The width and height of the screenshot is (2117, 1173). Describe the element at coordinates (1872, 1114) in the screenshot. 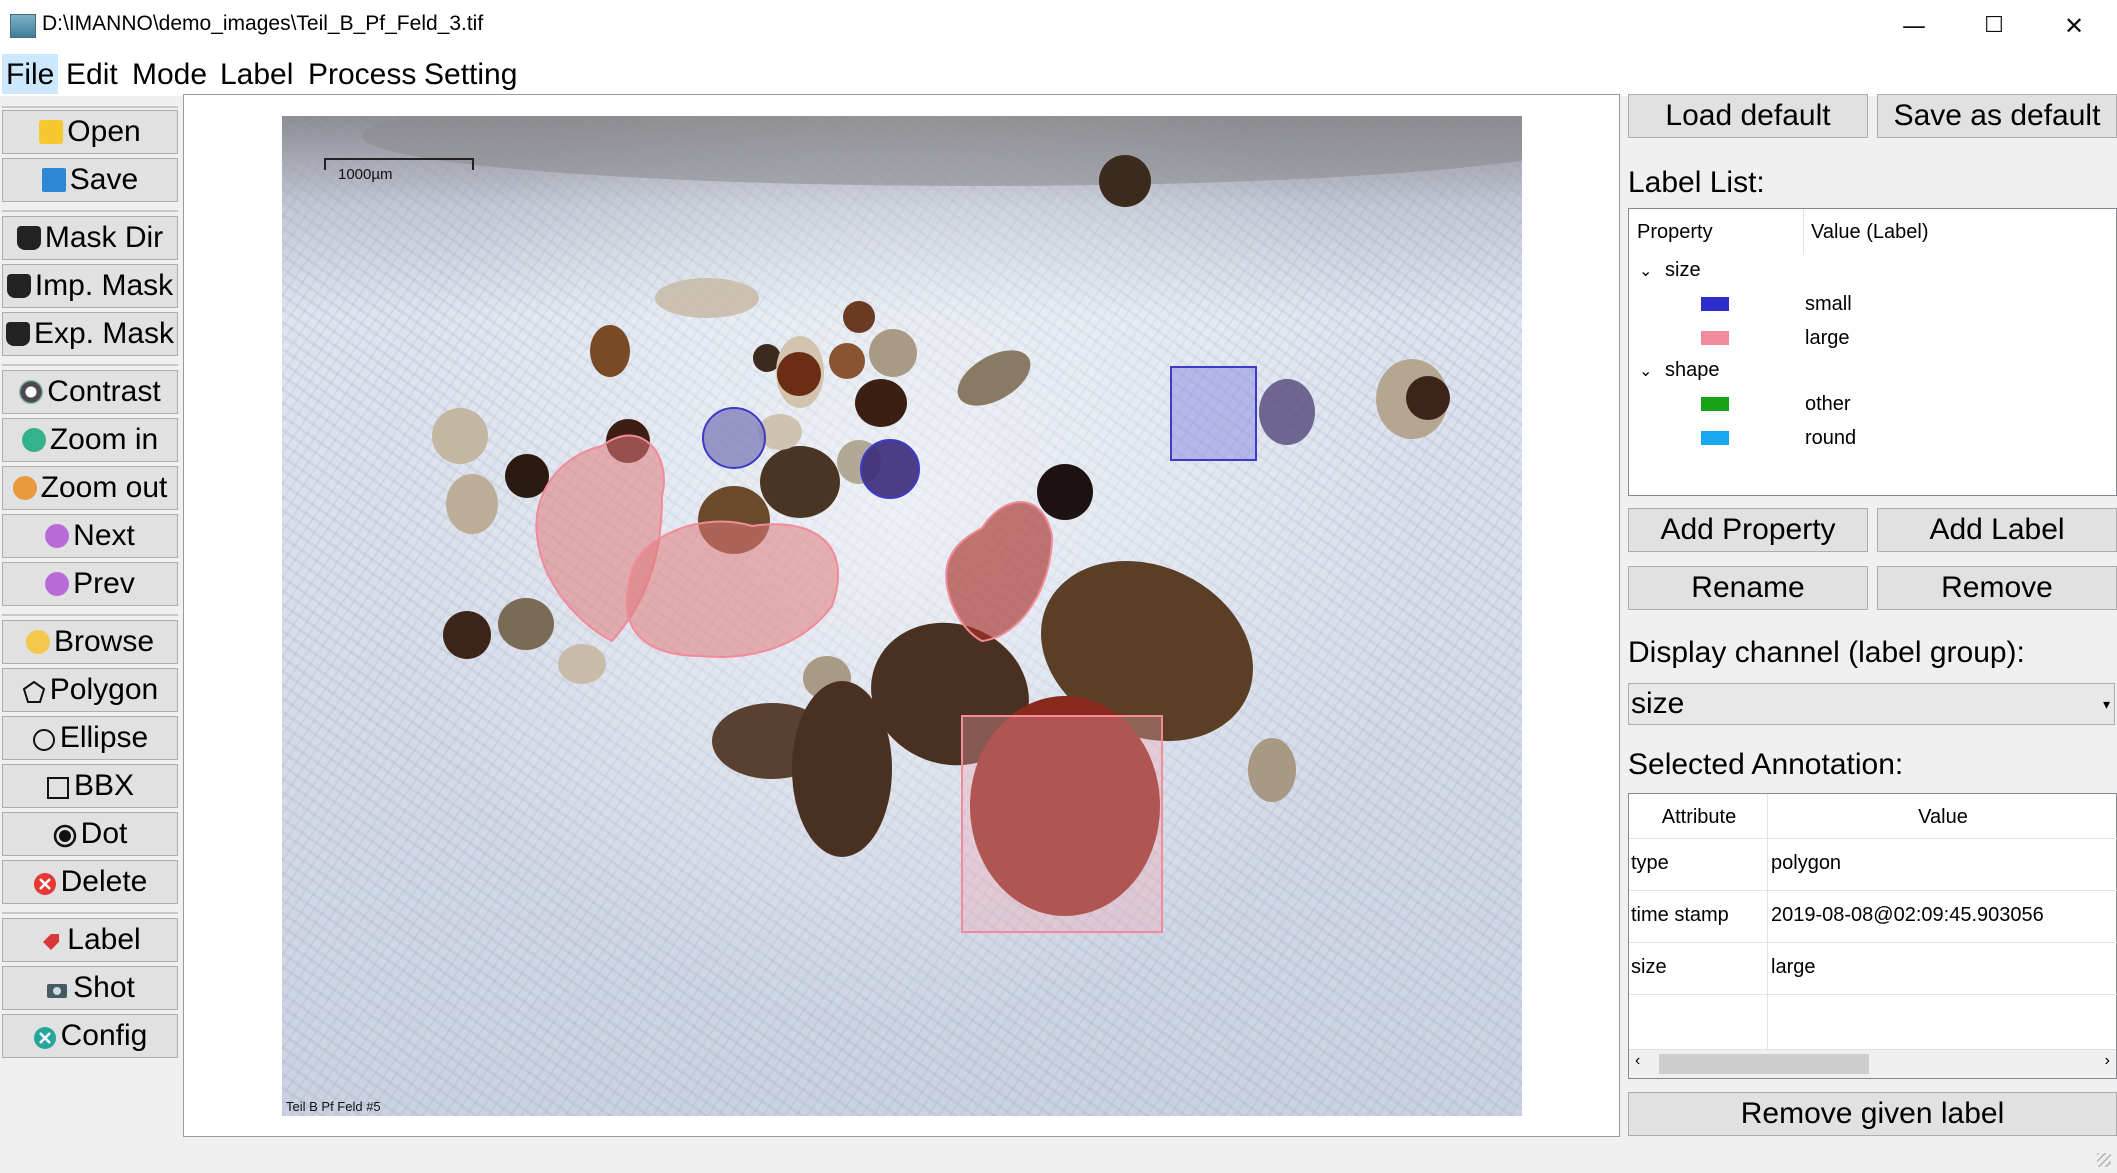

I see `remove-given-label-button: Remove given label` at that location.